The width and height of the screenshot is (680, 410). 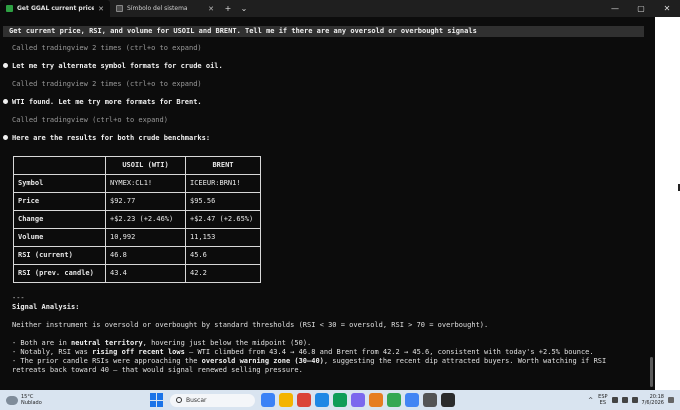 What do you see at coordinates (591, 400) in the screenshot?
I see `chevron-up-icon: ^` at bounding box center [591, 400].